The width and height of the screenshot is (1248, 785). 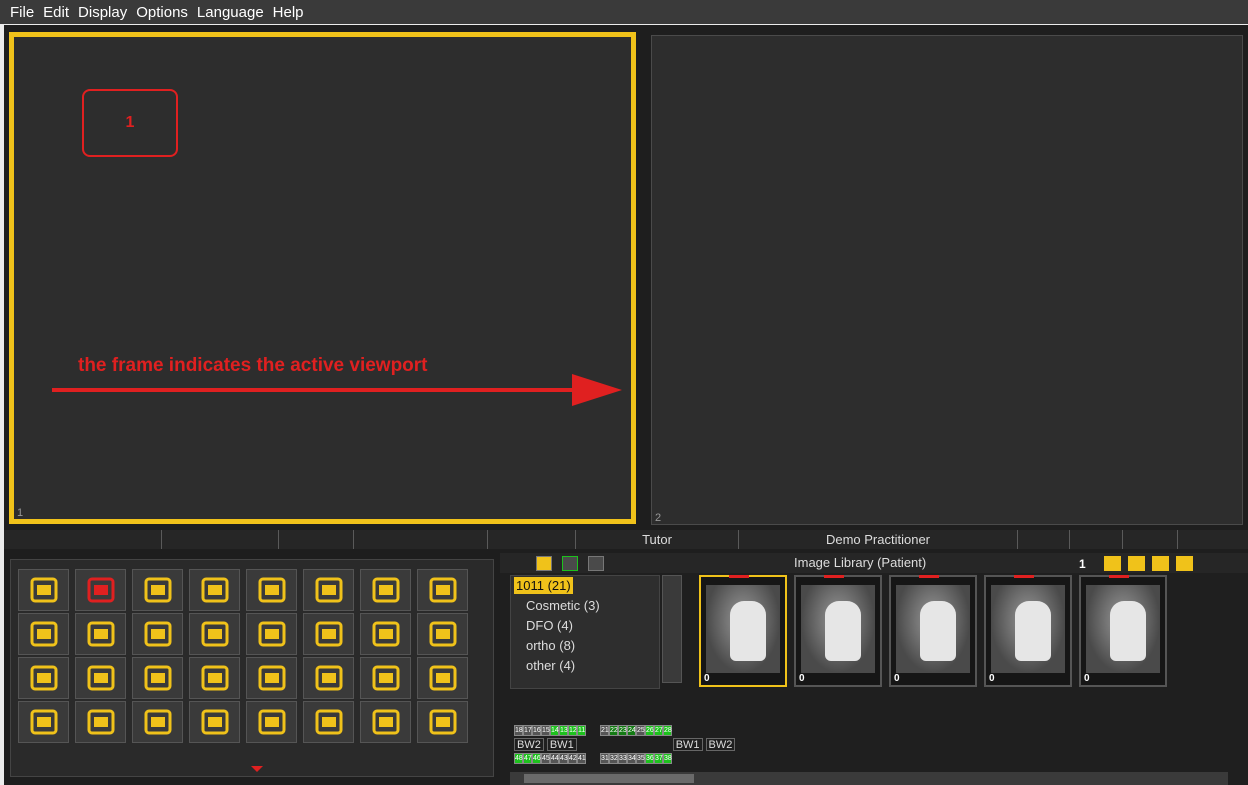 I want to click on tooth-28: 28, so click(x=667, y=730).